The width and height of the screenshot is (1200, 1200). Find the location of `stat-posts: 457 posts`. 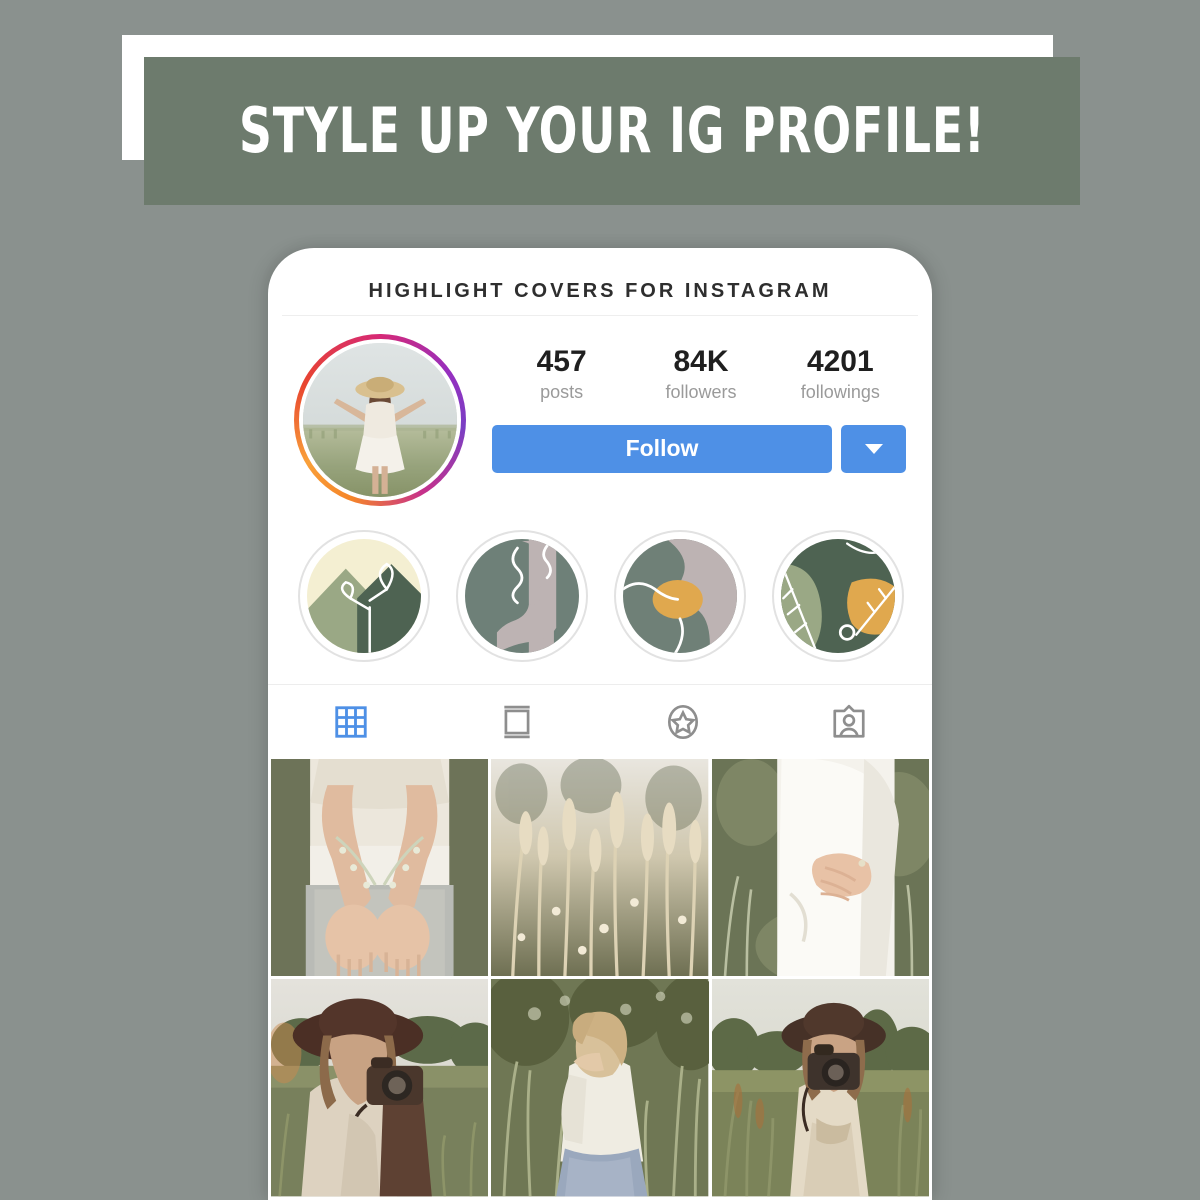

stat-posts: 457 posts is located at coordinates (561, 374).